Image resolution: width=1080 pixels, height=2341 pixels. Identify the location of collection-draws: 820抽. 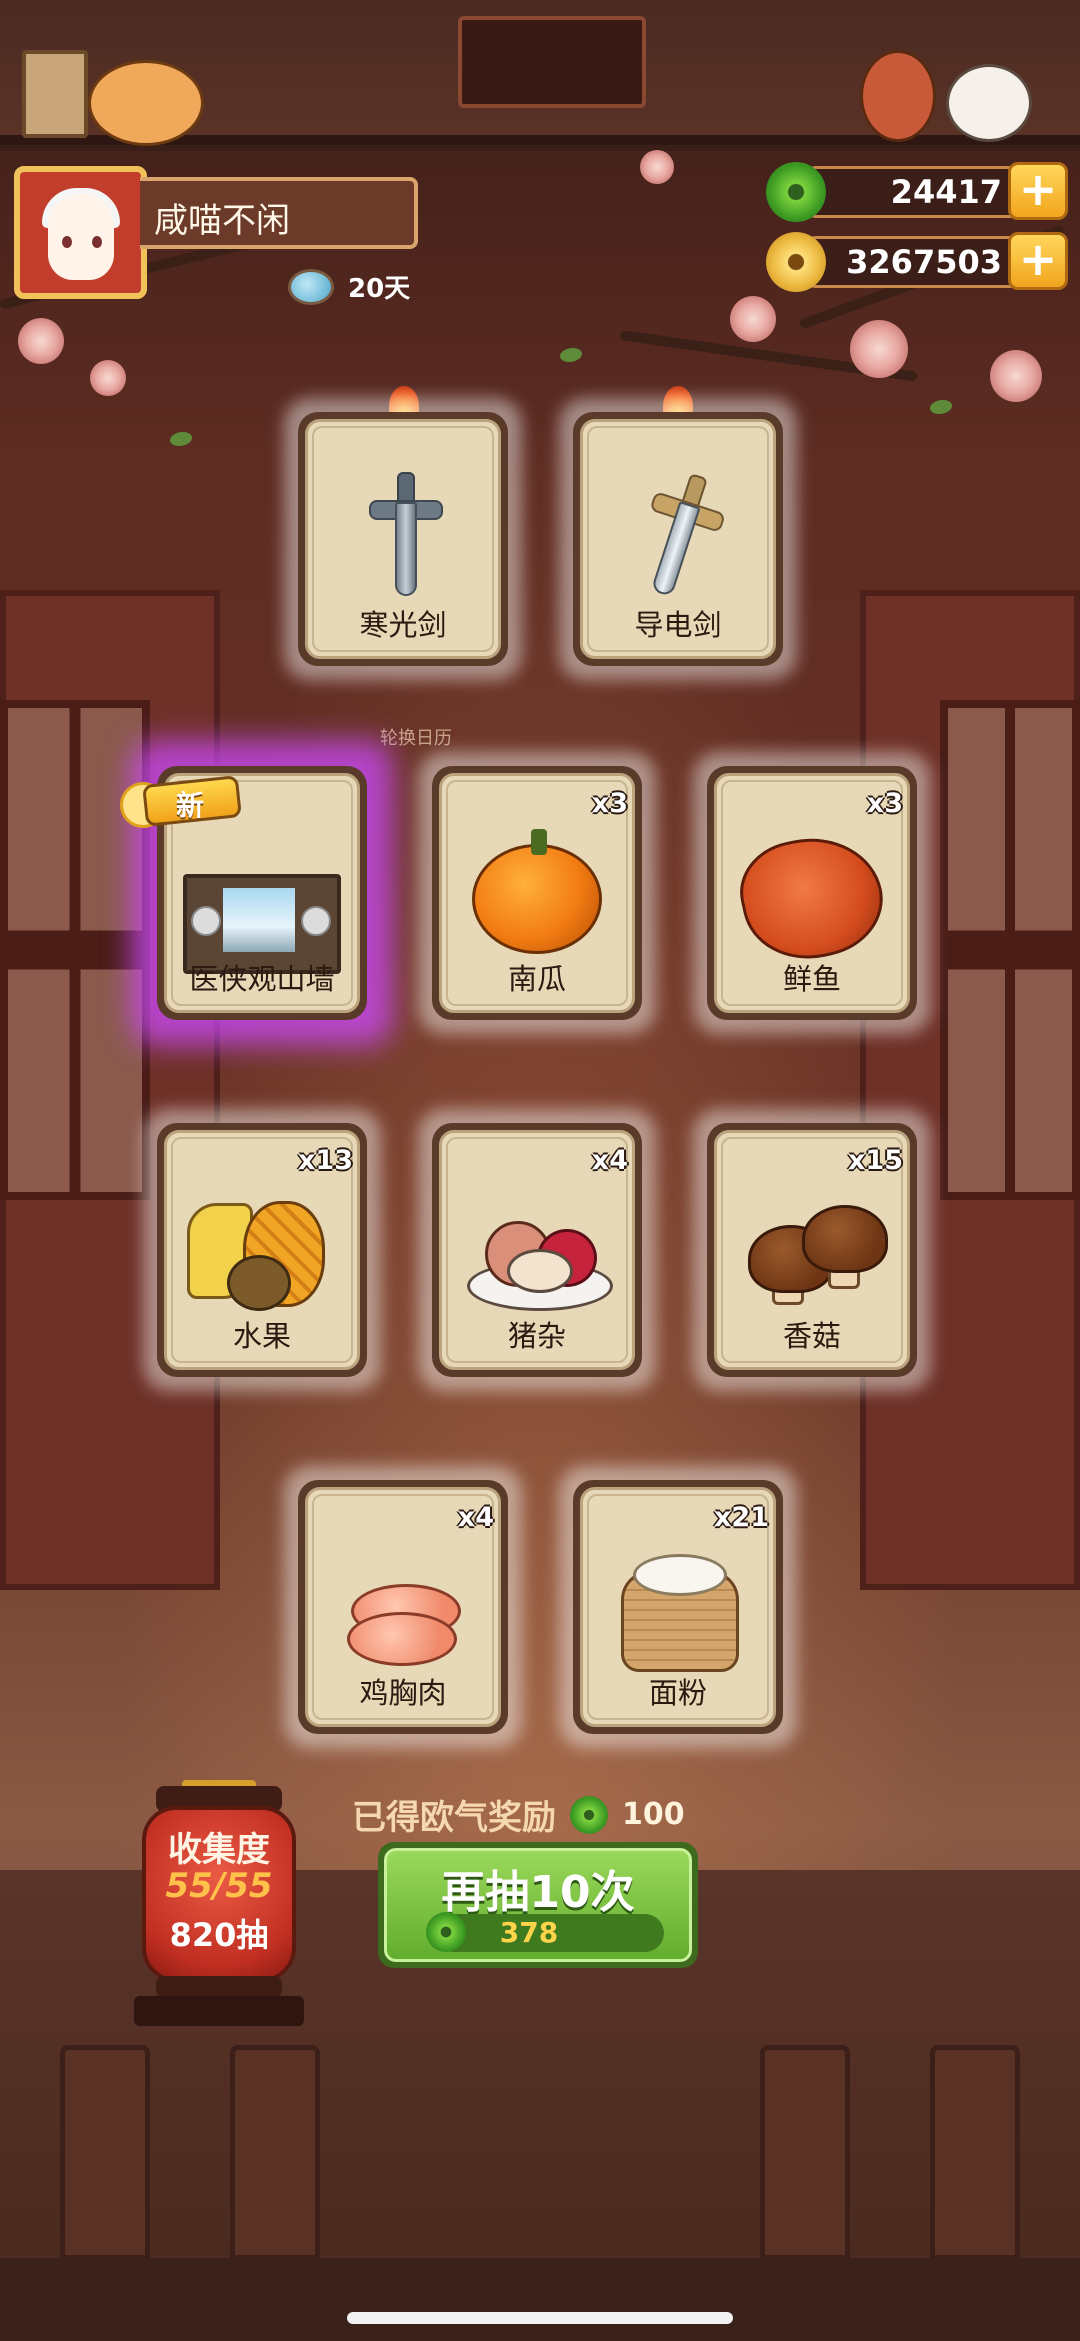
(219, 1935).